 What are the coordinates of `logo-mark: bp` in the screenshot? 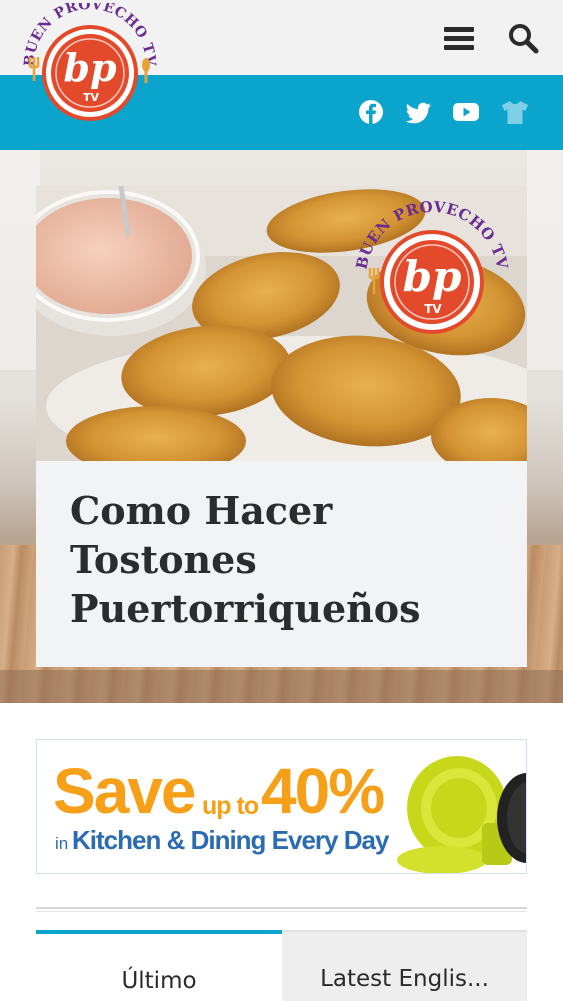 It's located at (90, 67).